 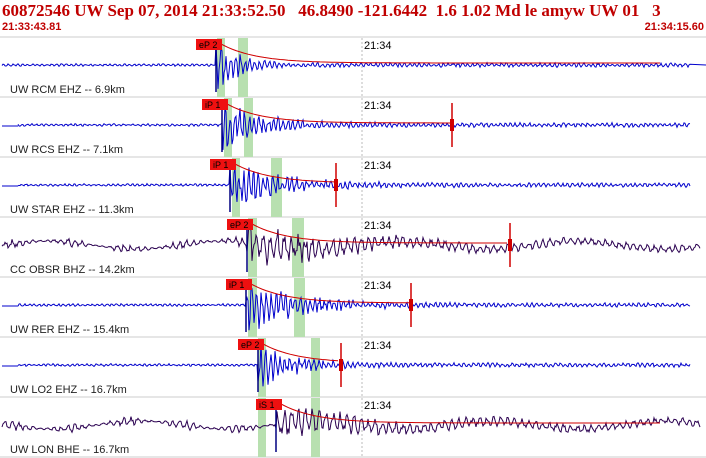 I want to click on station-label: UW RER EHZ -- 15.4km, so click(x=69, y=330).